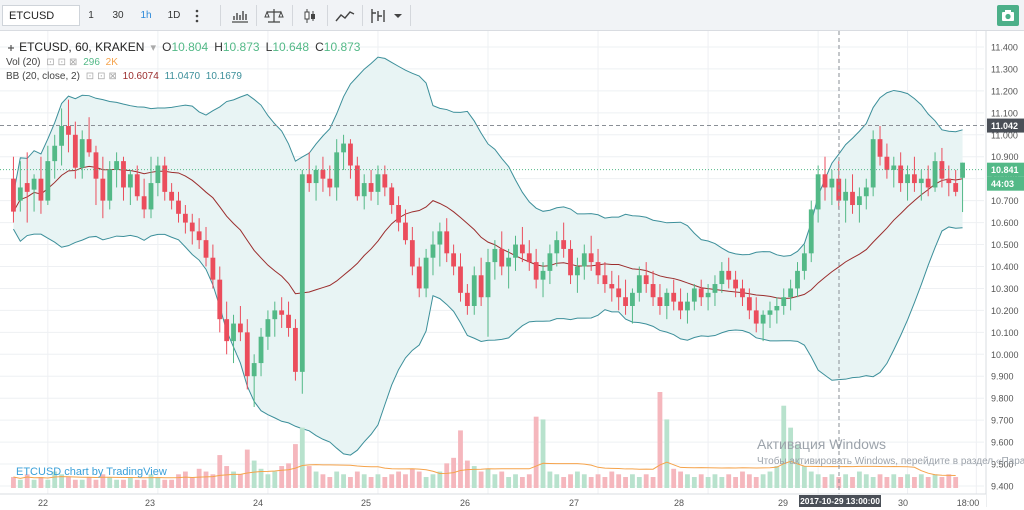 This screenshot has width=1024, height=510. What do you see at coordinates (903, 502) in the screenshot?
I see `time-tick-label: 30` at bounding box center [903, 502].